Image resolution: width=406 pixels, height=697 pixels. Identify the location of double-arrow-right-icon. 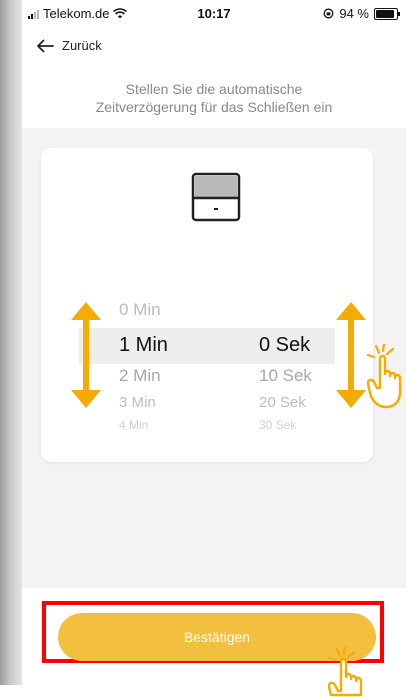
(351, 355).